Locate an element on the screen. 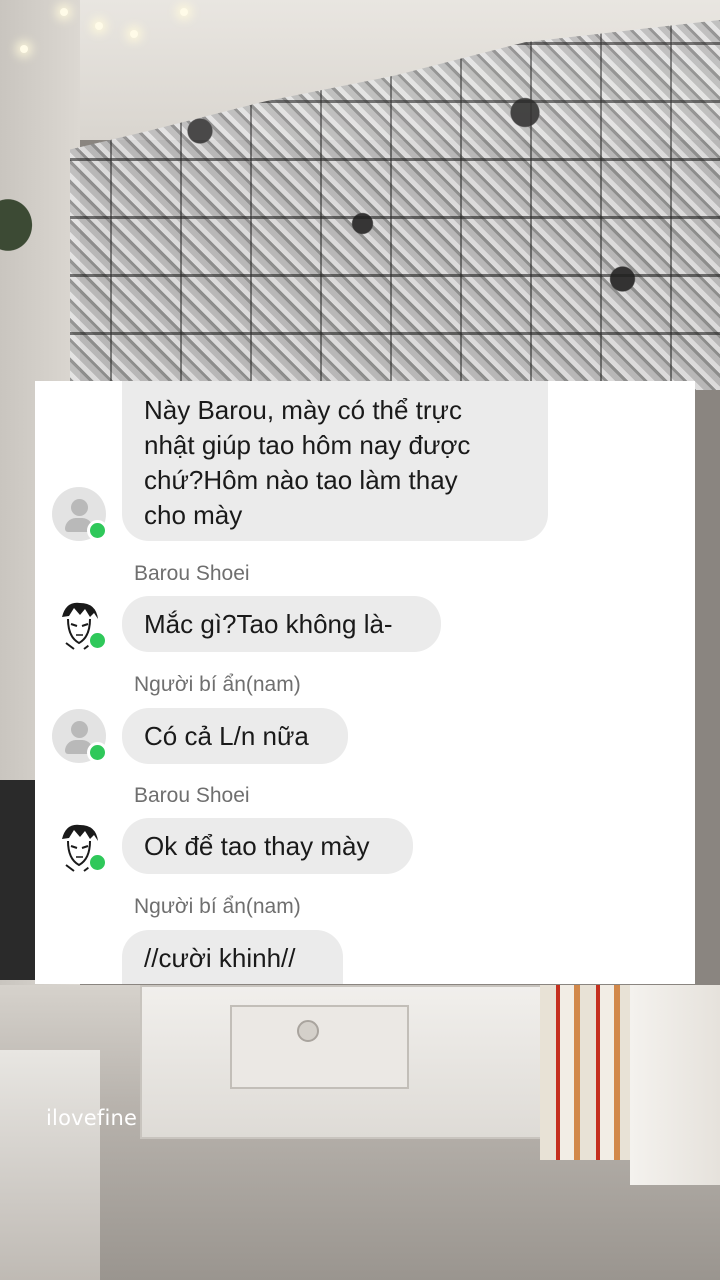 This screenshot has height=1280, width=720. message-text: Ok để tao thay mày is located at coordinates (257, 846).